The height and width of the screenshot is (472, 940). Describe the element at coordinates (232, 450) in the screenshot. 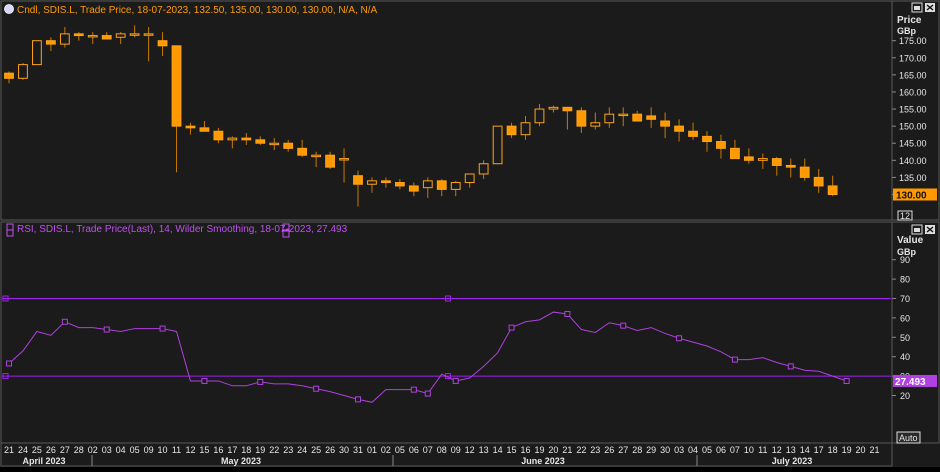

I see `date-tick-label: 17` at that location.